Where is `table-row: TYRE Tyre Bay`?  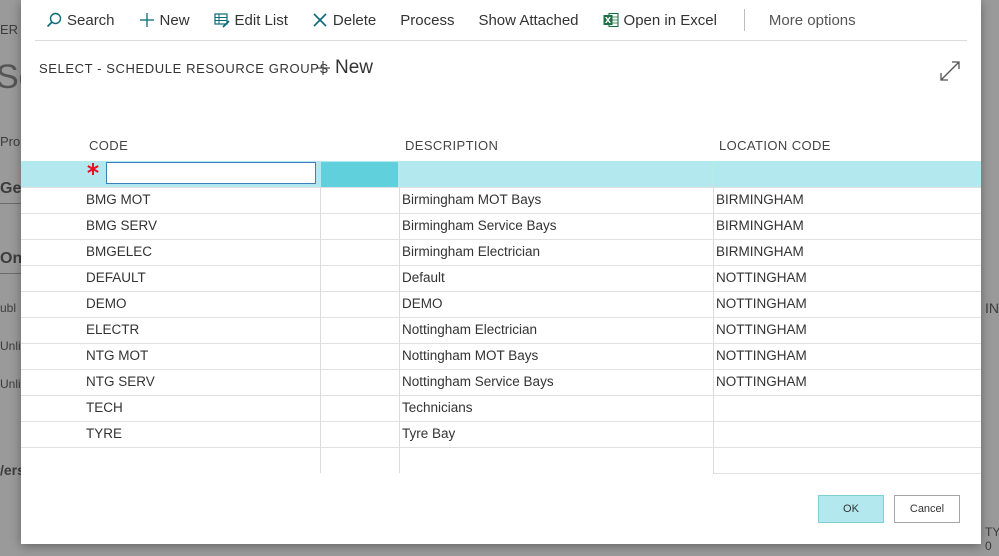 table-row: TYRE Tyre Bay is located at coordinates (501, 434).